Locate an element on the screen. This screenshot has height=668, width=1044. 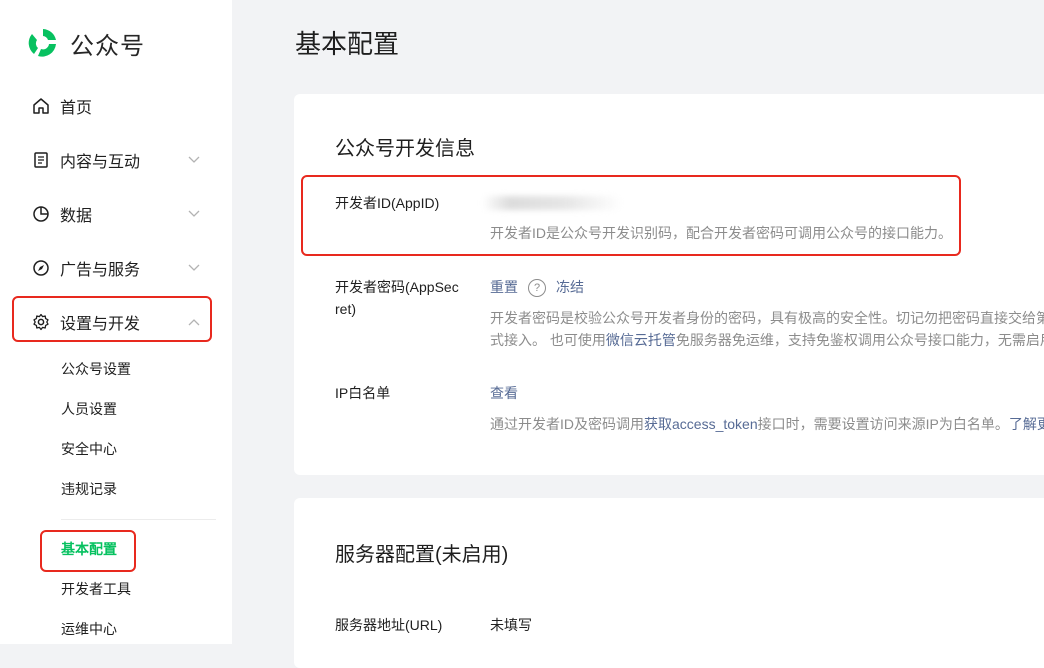
appid-value-redacted is located at coordinates (552, 203).